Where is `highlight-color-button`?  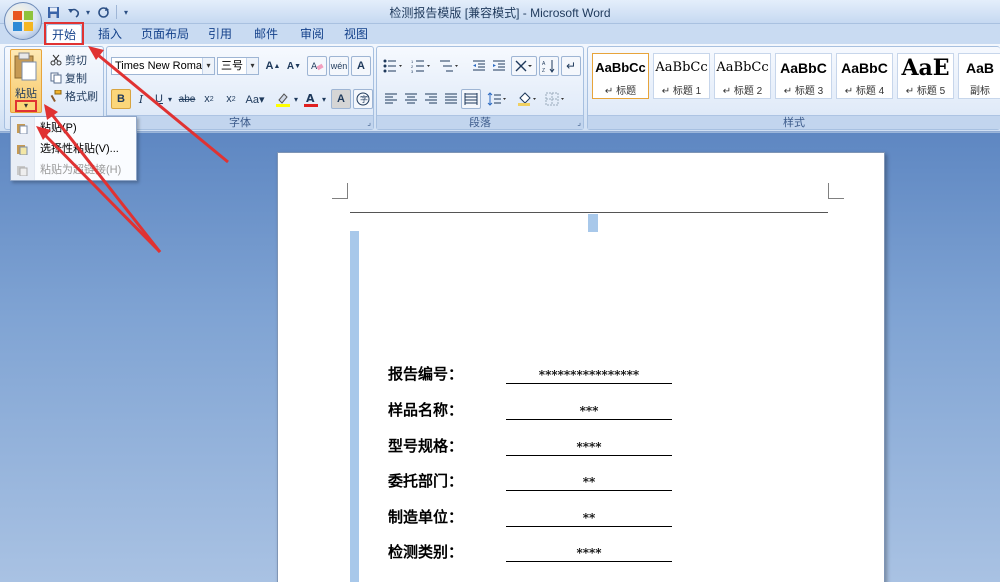
highlight-color-button is located at coordinates (283, 99).